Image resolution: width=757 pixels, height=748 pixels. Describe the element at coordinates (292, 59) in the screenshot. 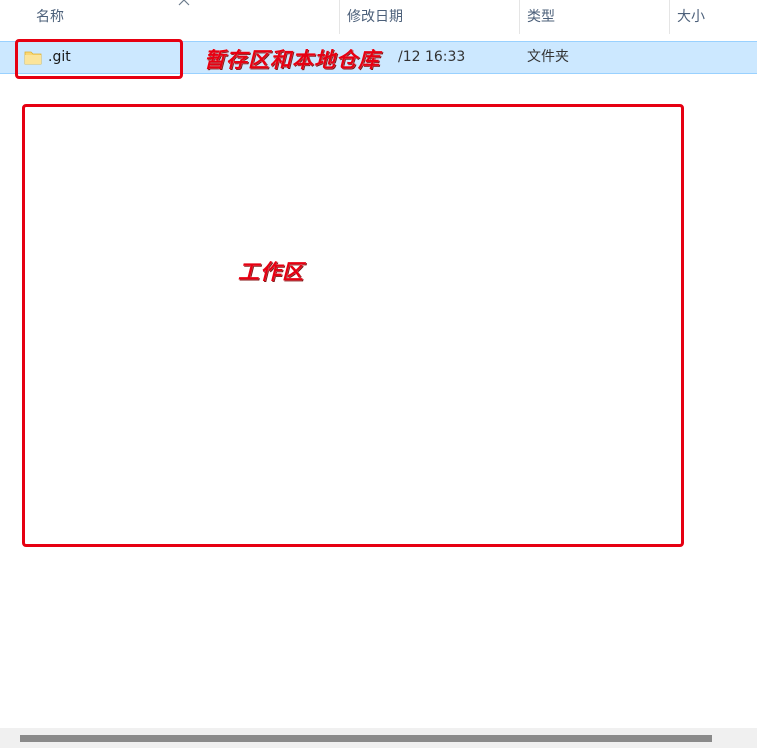

I see `staging-annotation-label: 暂存区和本地仓库` at that location.